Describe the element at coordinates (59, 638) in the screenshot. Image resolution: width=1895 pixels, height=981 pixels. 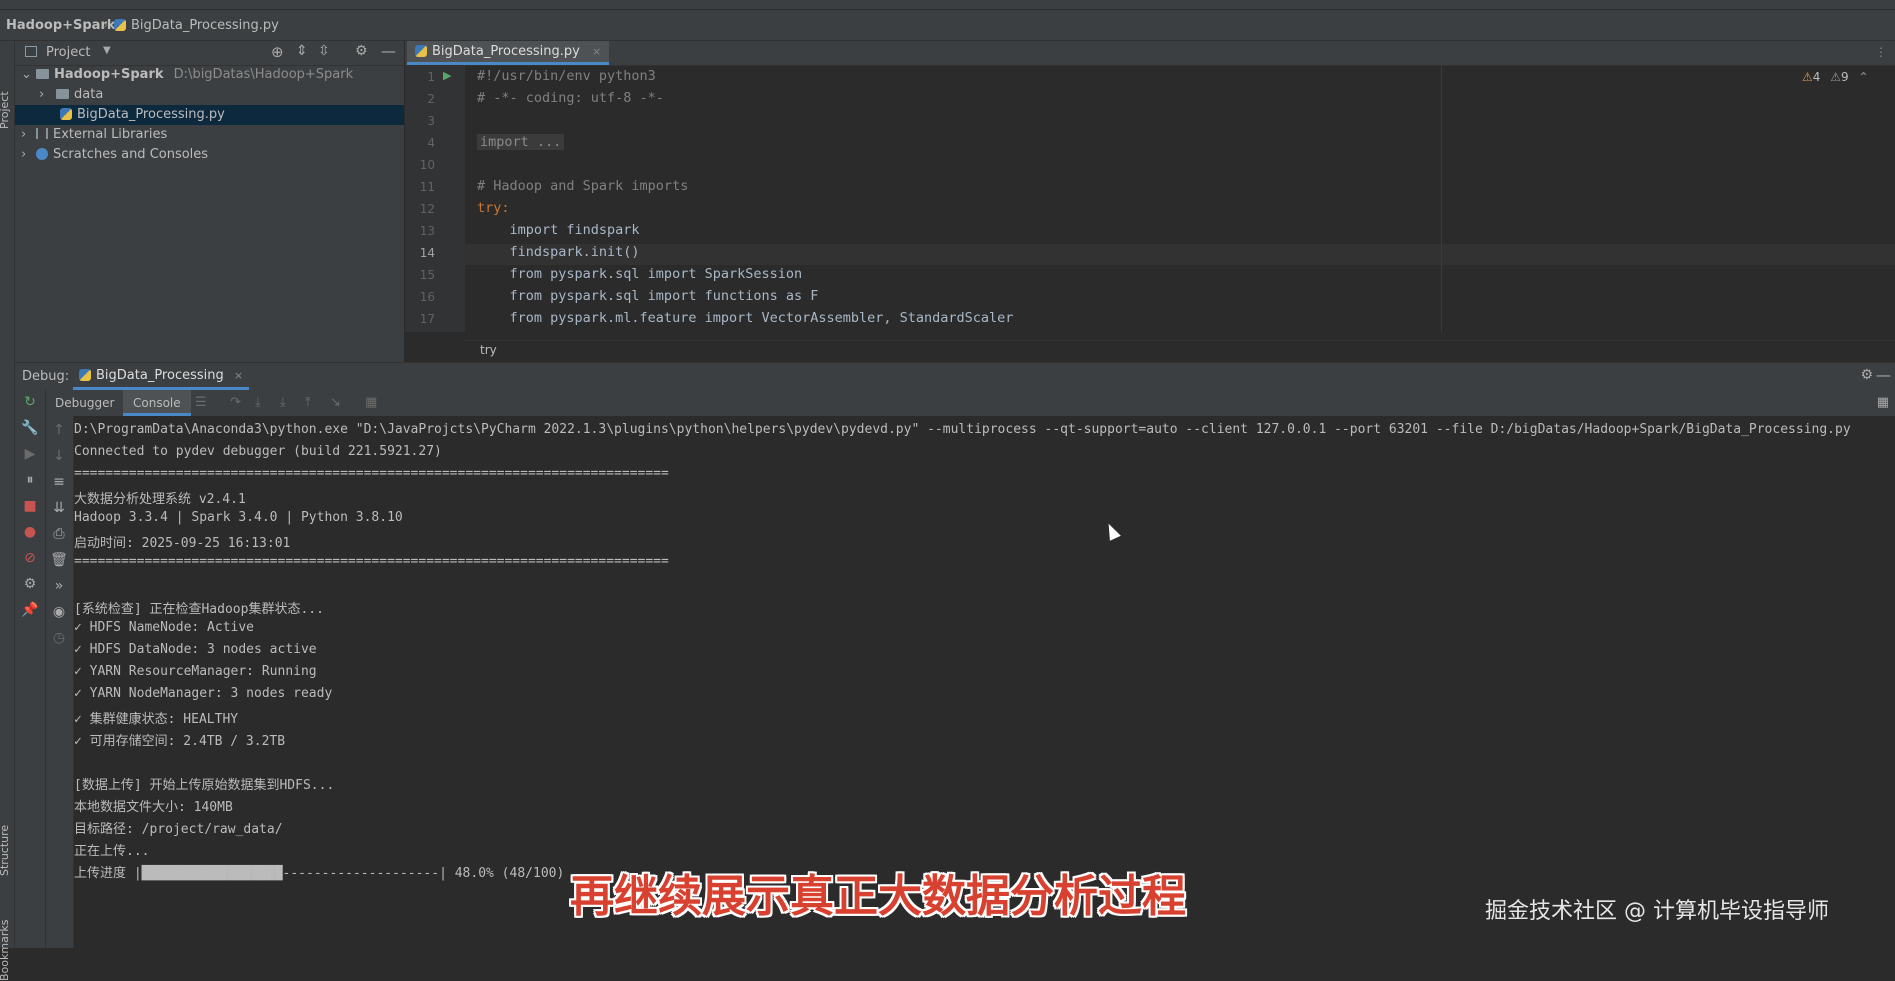
I see `history-icon: ◷` at that location.